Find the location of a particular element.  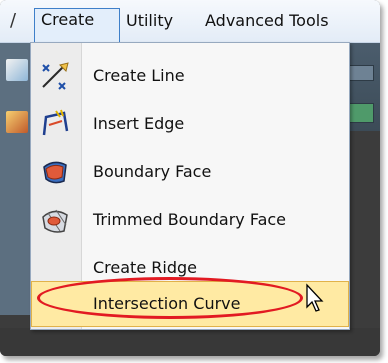

menu-utility: Utility is located at coordinates (149, 21).